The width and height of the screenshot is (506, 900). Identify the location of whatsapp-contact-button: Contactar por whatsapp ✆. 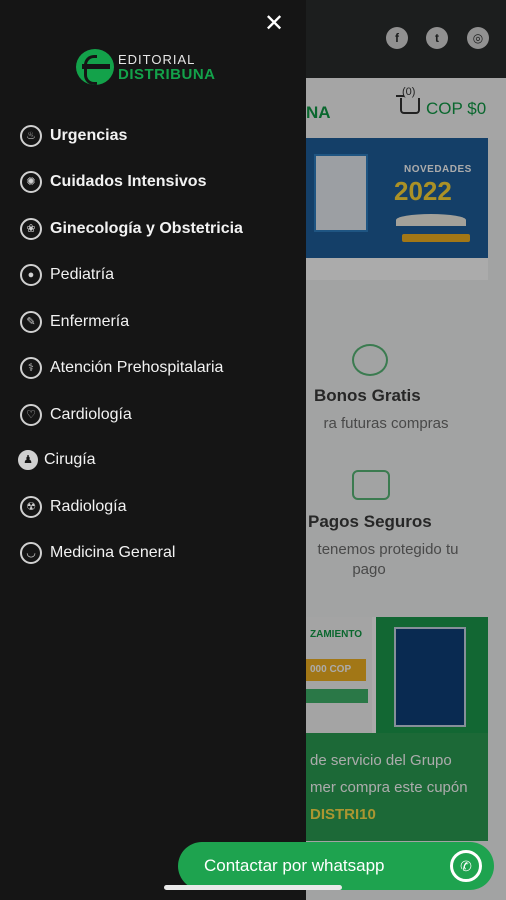
(336, 866).